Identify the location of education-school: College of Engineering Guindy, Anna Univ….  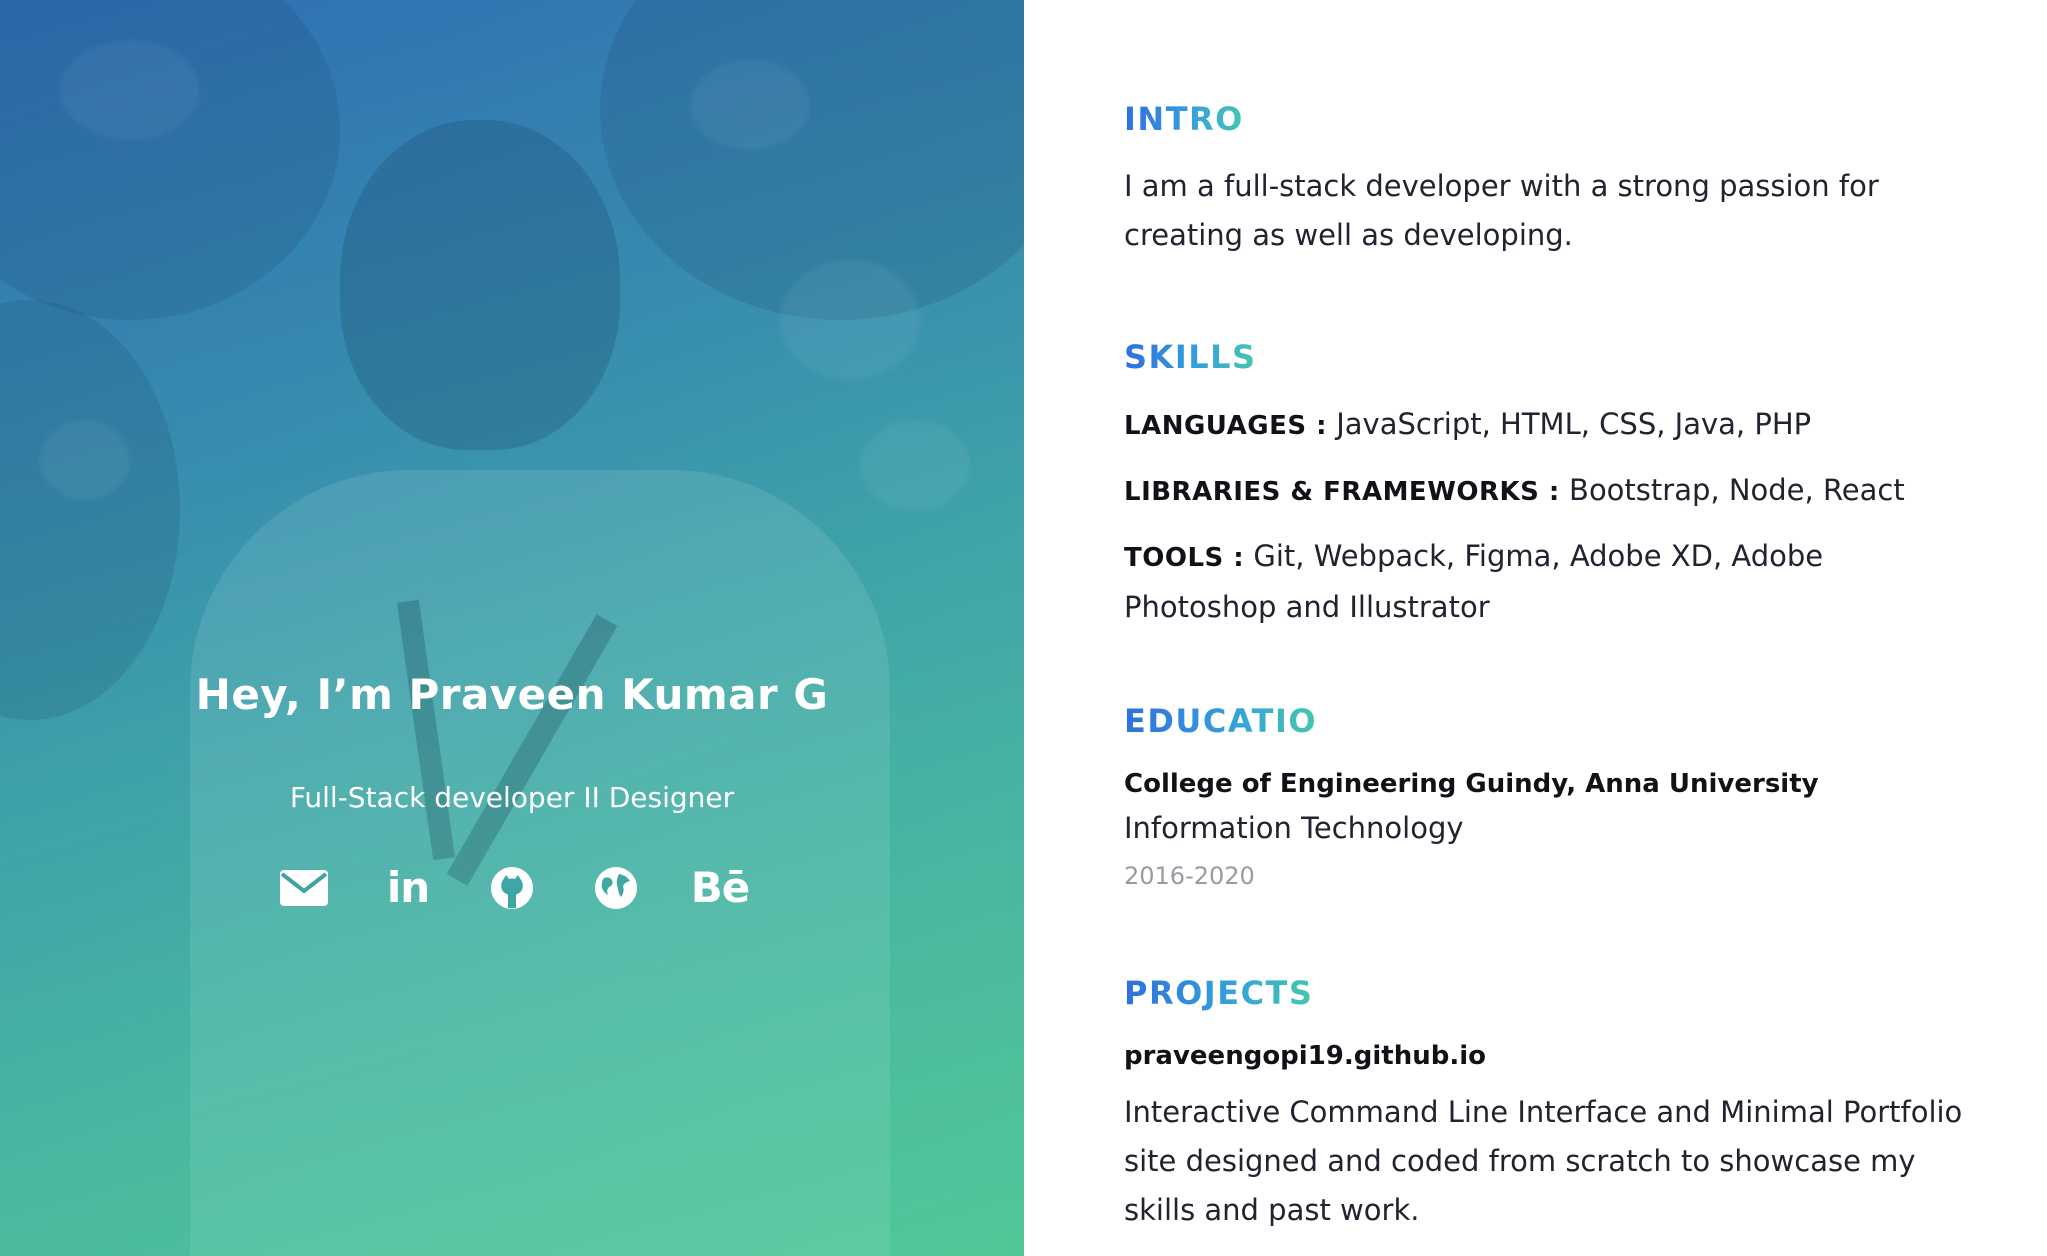
(1471, 784).